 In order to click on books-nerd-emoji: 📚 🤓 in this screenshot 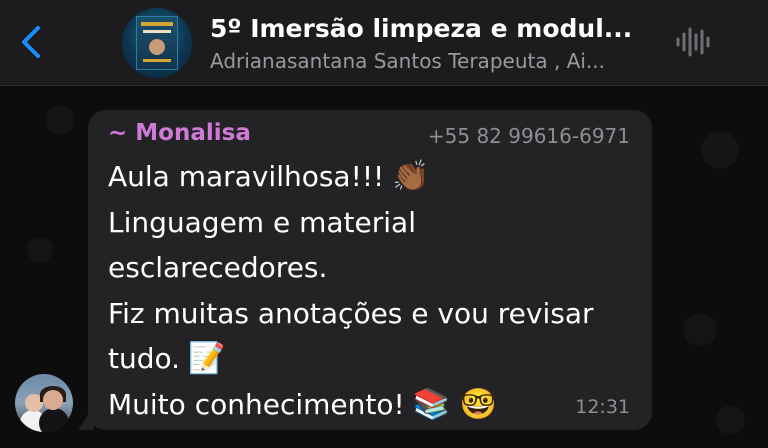, I will do `click(454, 404)`.